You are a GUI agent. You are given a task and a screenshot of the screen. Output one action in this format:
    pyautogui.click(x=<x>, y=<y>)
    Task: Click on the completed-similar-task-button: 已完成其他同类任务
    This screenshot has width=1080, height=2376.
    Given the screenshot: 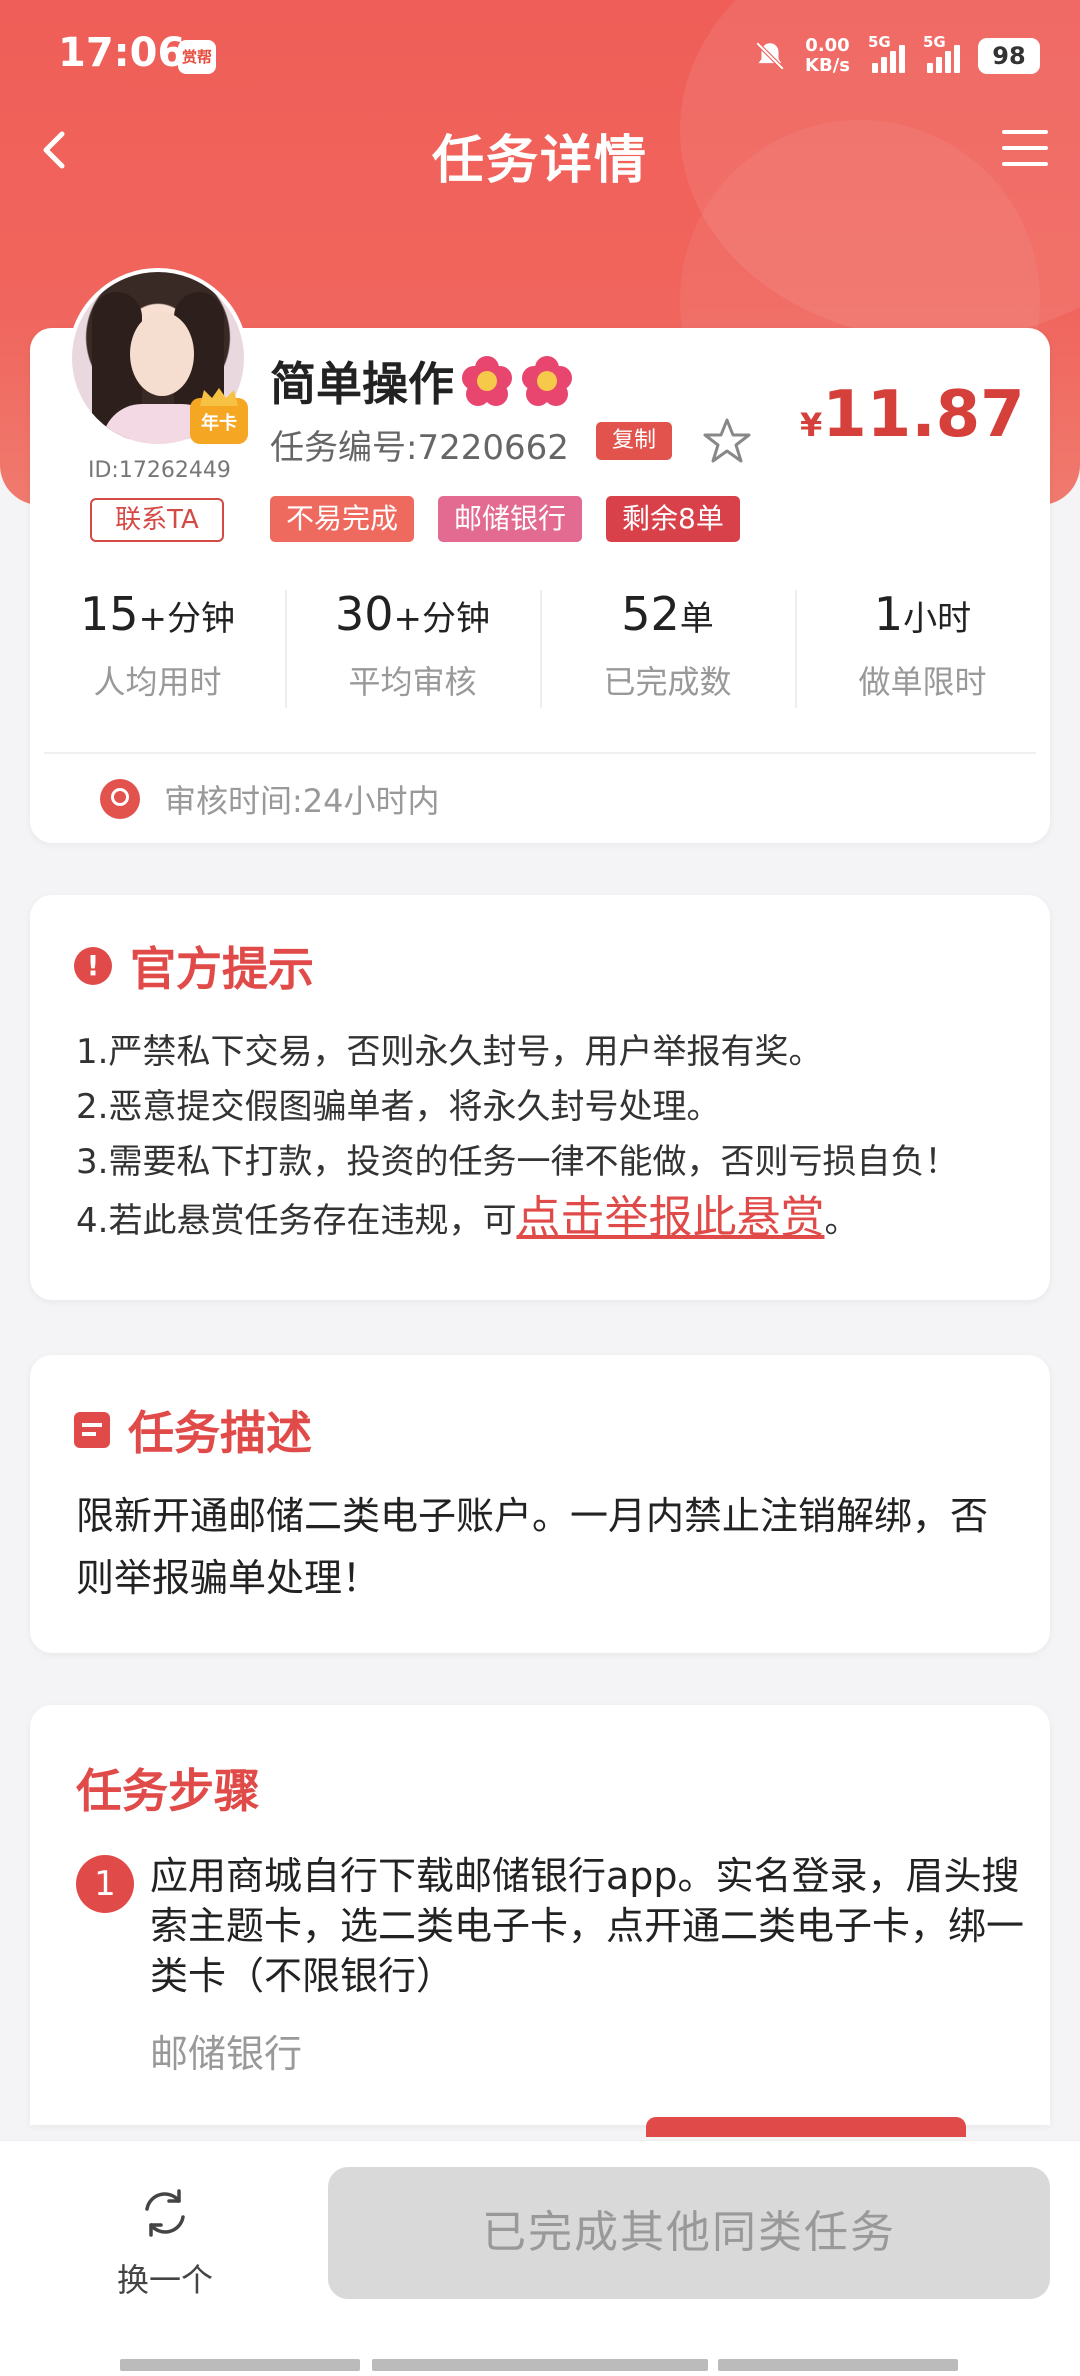 What is the action you would take?
    pyautogui.click(x=689, y=2233)
    